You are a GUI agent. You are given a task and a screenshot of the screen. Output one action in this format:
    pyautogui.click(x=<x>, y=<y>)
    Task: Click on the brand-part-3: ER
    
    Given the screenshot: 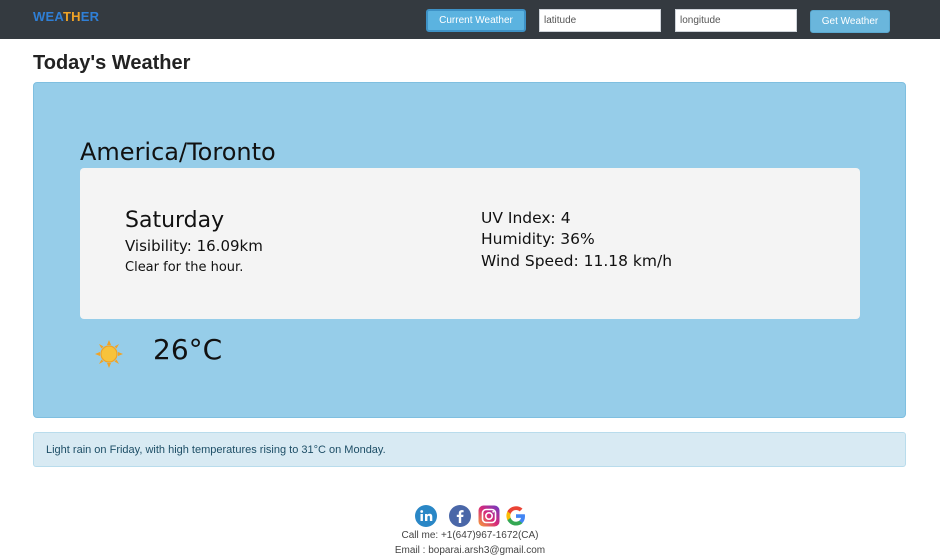 What is the action you would take?
    pyautogui.click(x=90, y=16)
    